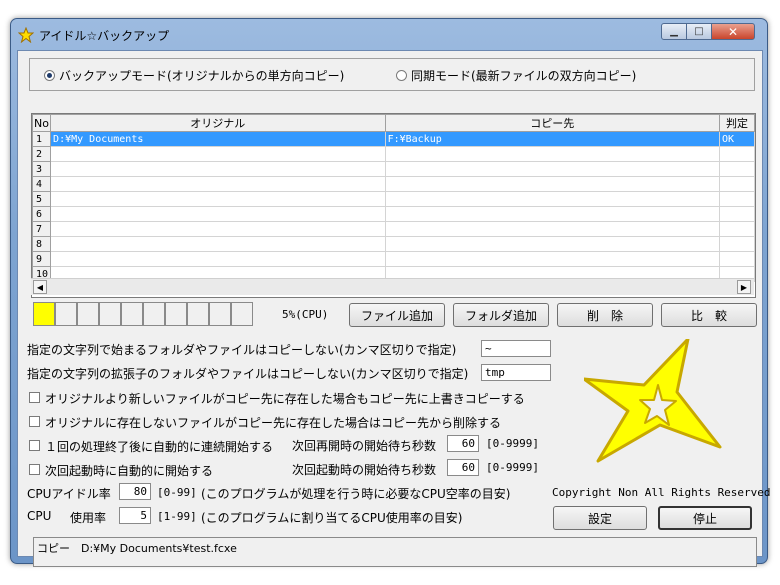 This screenshot has height=585, width=780. What do you see at coordinates (463, 467) in the screenshot?
I see `startup-wait-input: 60` at bounding box center [463, 467].